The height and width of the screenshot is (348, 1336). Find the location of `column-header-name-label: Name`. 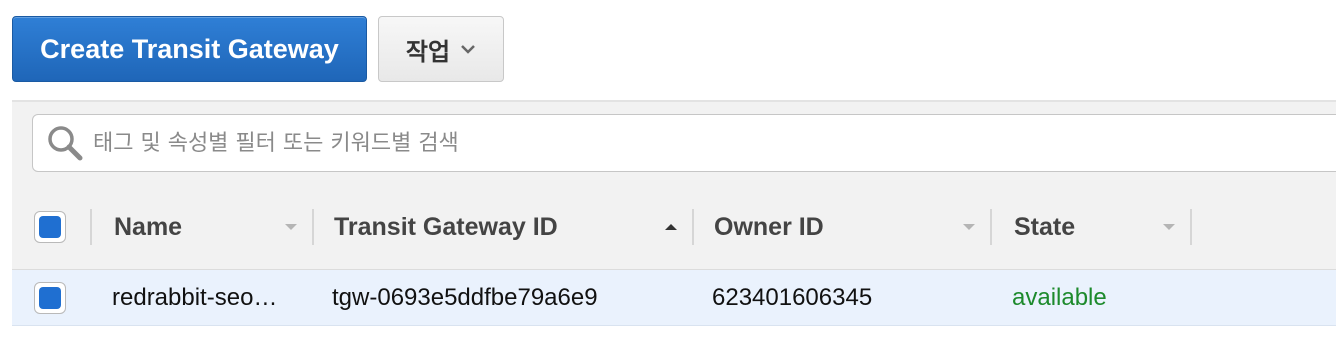

column-header-name-label: Name is located at coordinates (148, 226).